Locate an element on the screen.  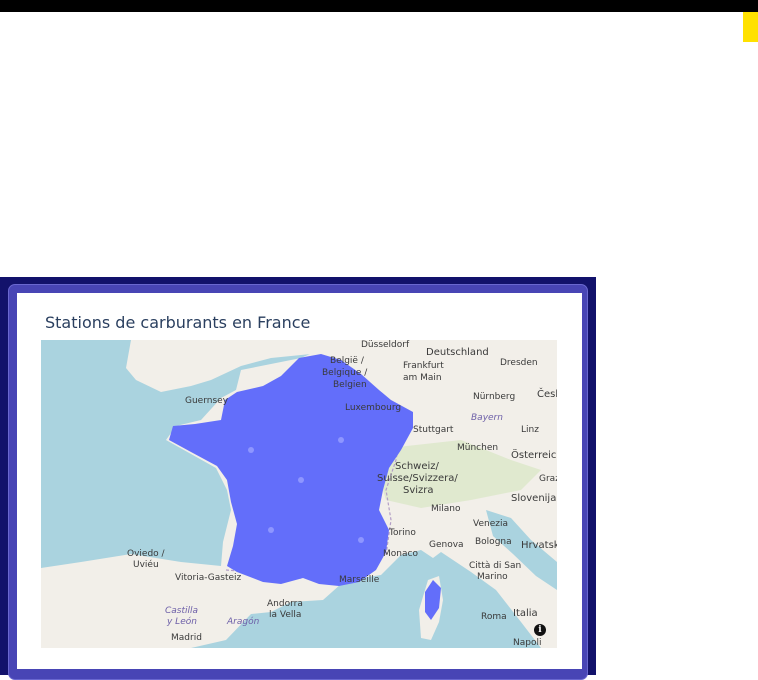
label-osterreich: Österreich is located at coordinates (534, 454).